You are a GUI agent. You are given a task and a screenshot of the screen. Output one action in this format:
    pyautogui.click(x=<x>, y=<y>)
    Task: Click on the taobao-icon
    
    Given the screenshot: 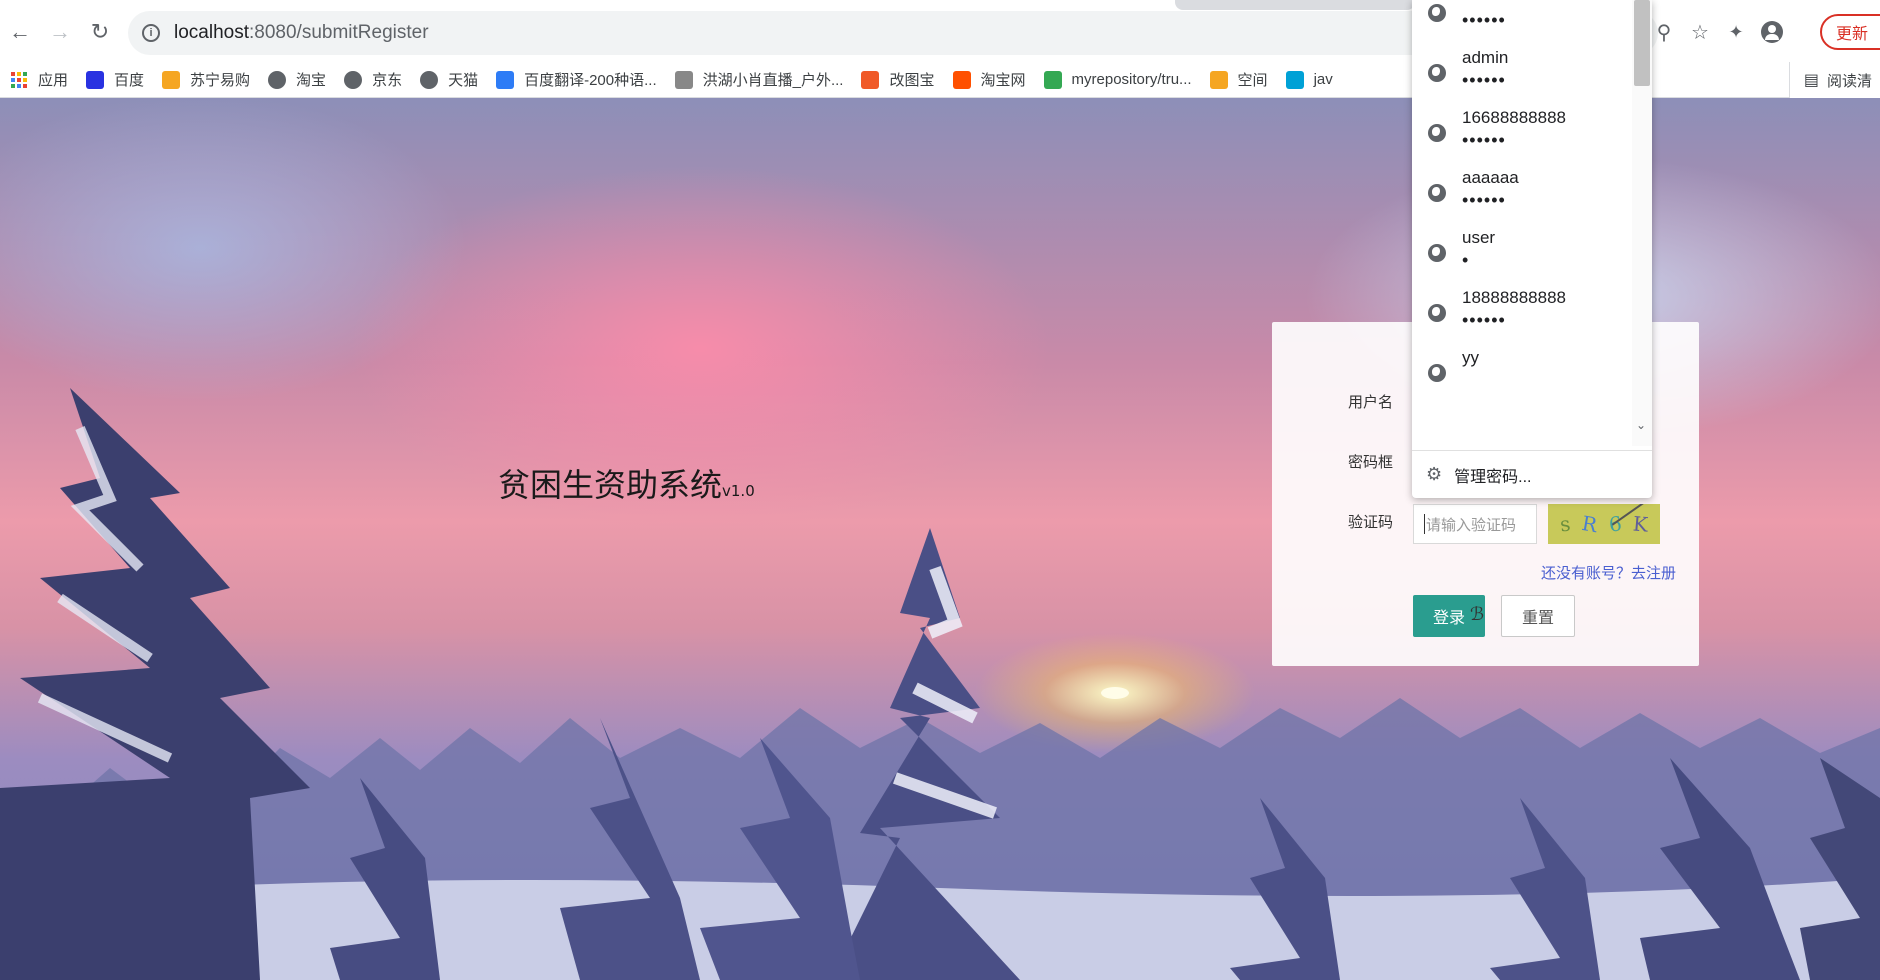 What is the action you would take?
    pyautogui.click(x=961, y=79)
    